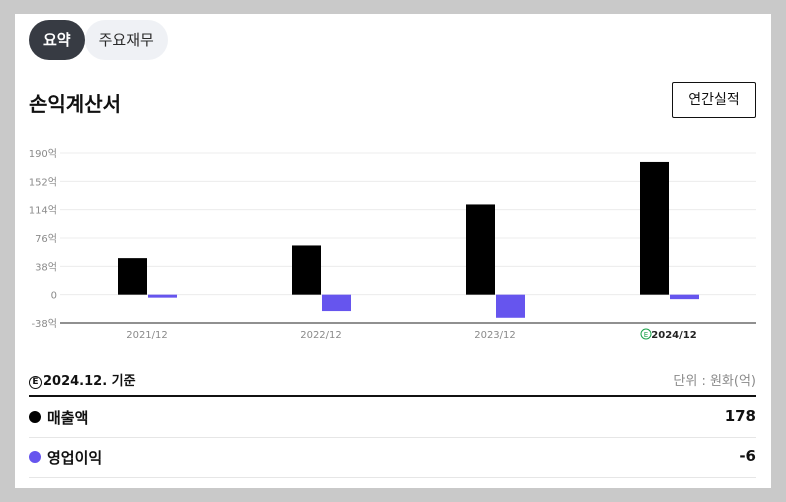 This screenshot has height=502, width=786. I want to click on y-tick-label: 114억, so click(43, 211).